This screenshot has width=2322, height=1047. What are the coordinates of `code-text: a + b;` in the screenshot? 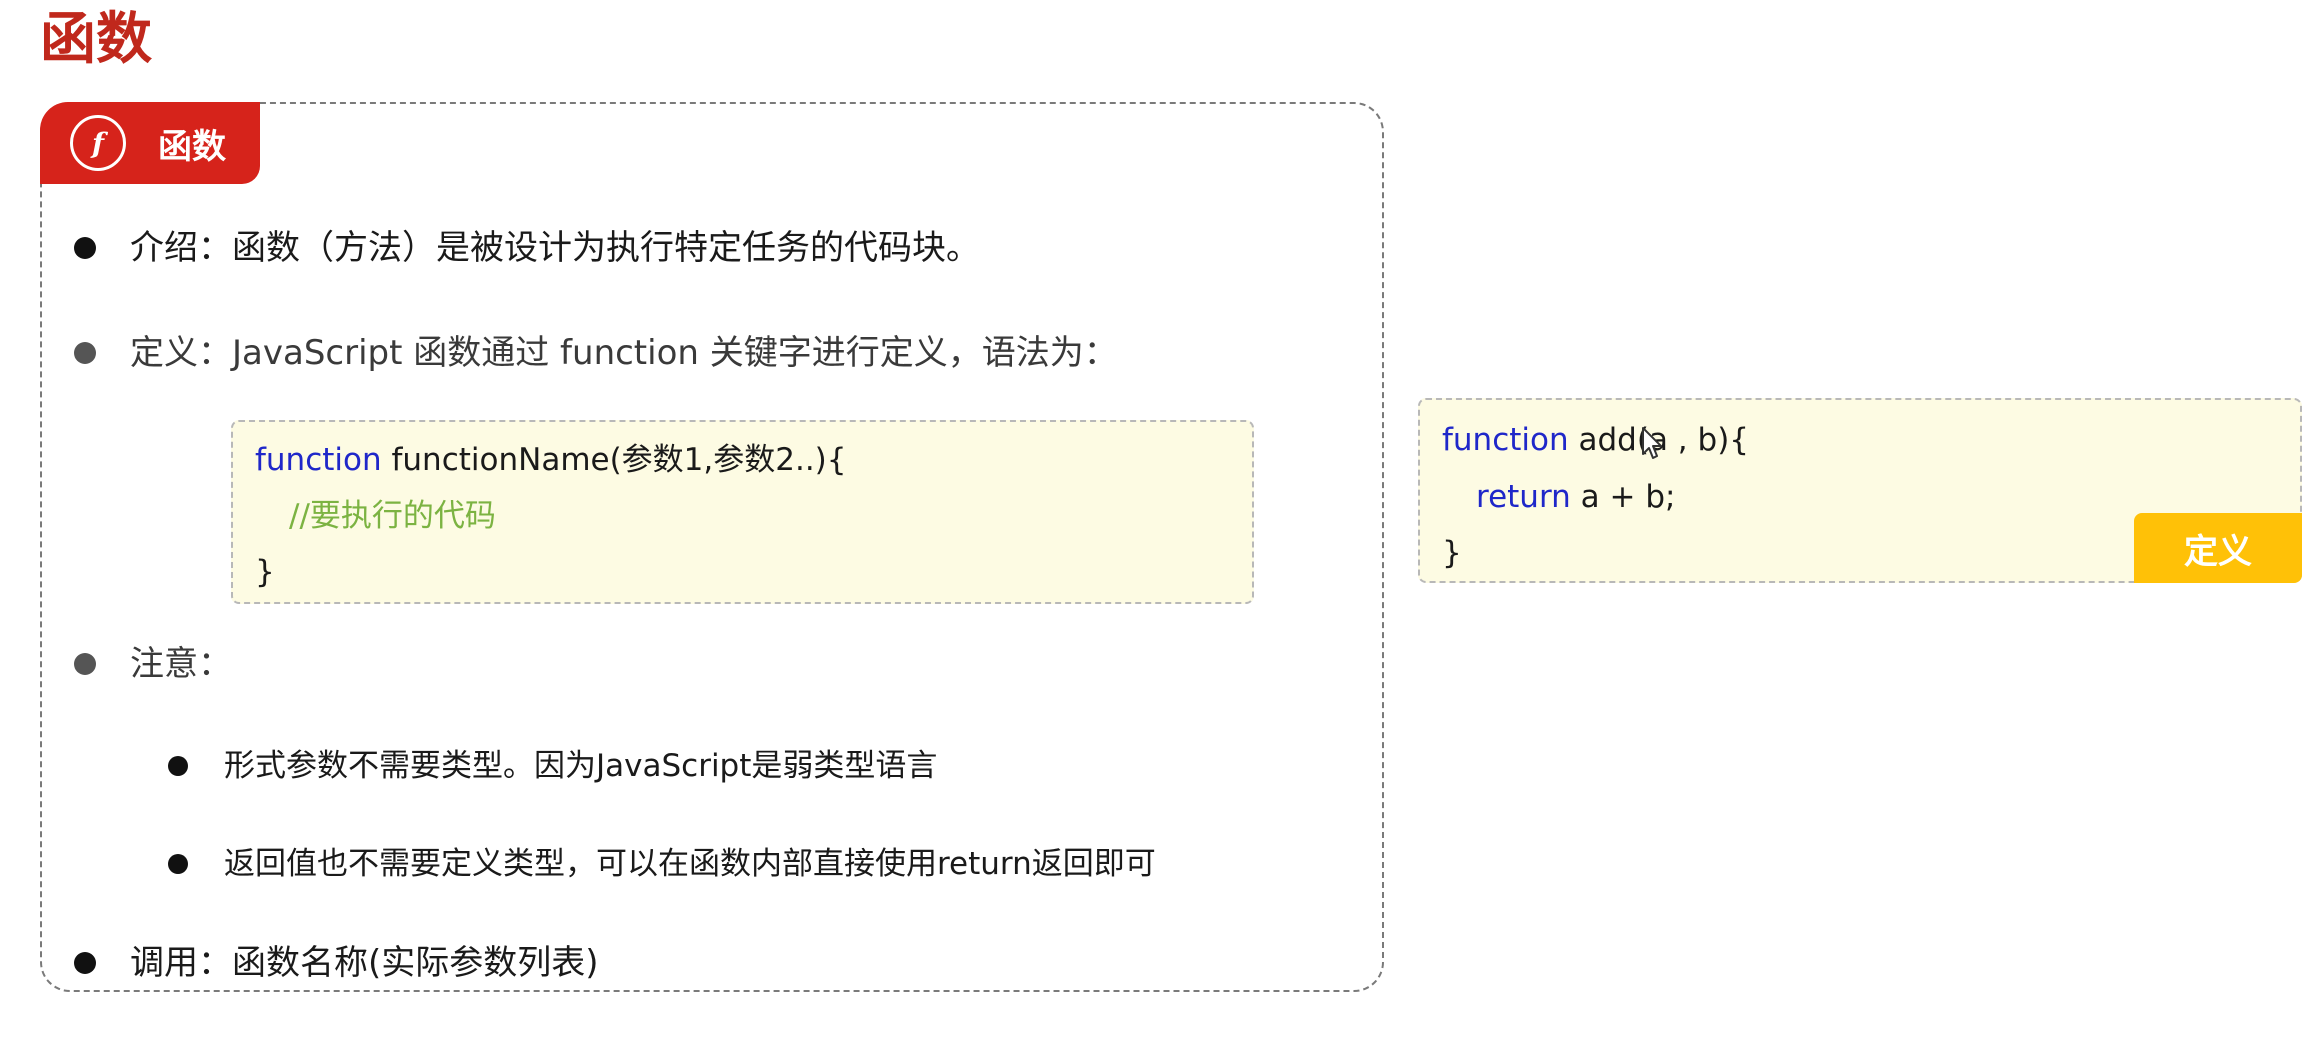 It's located at (1623, 497).